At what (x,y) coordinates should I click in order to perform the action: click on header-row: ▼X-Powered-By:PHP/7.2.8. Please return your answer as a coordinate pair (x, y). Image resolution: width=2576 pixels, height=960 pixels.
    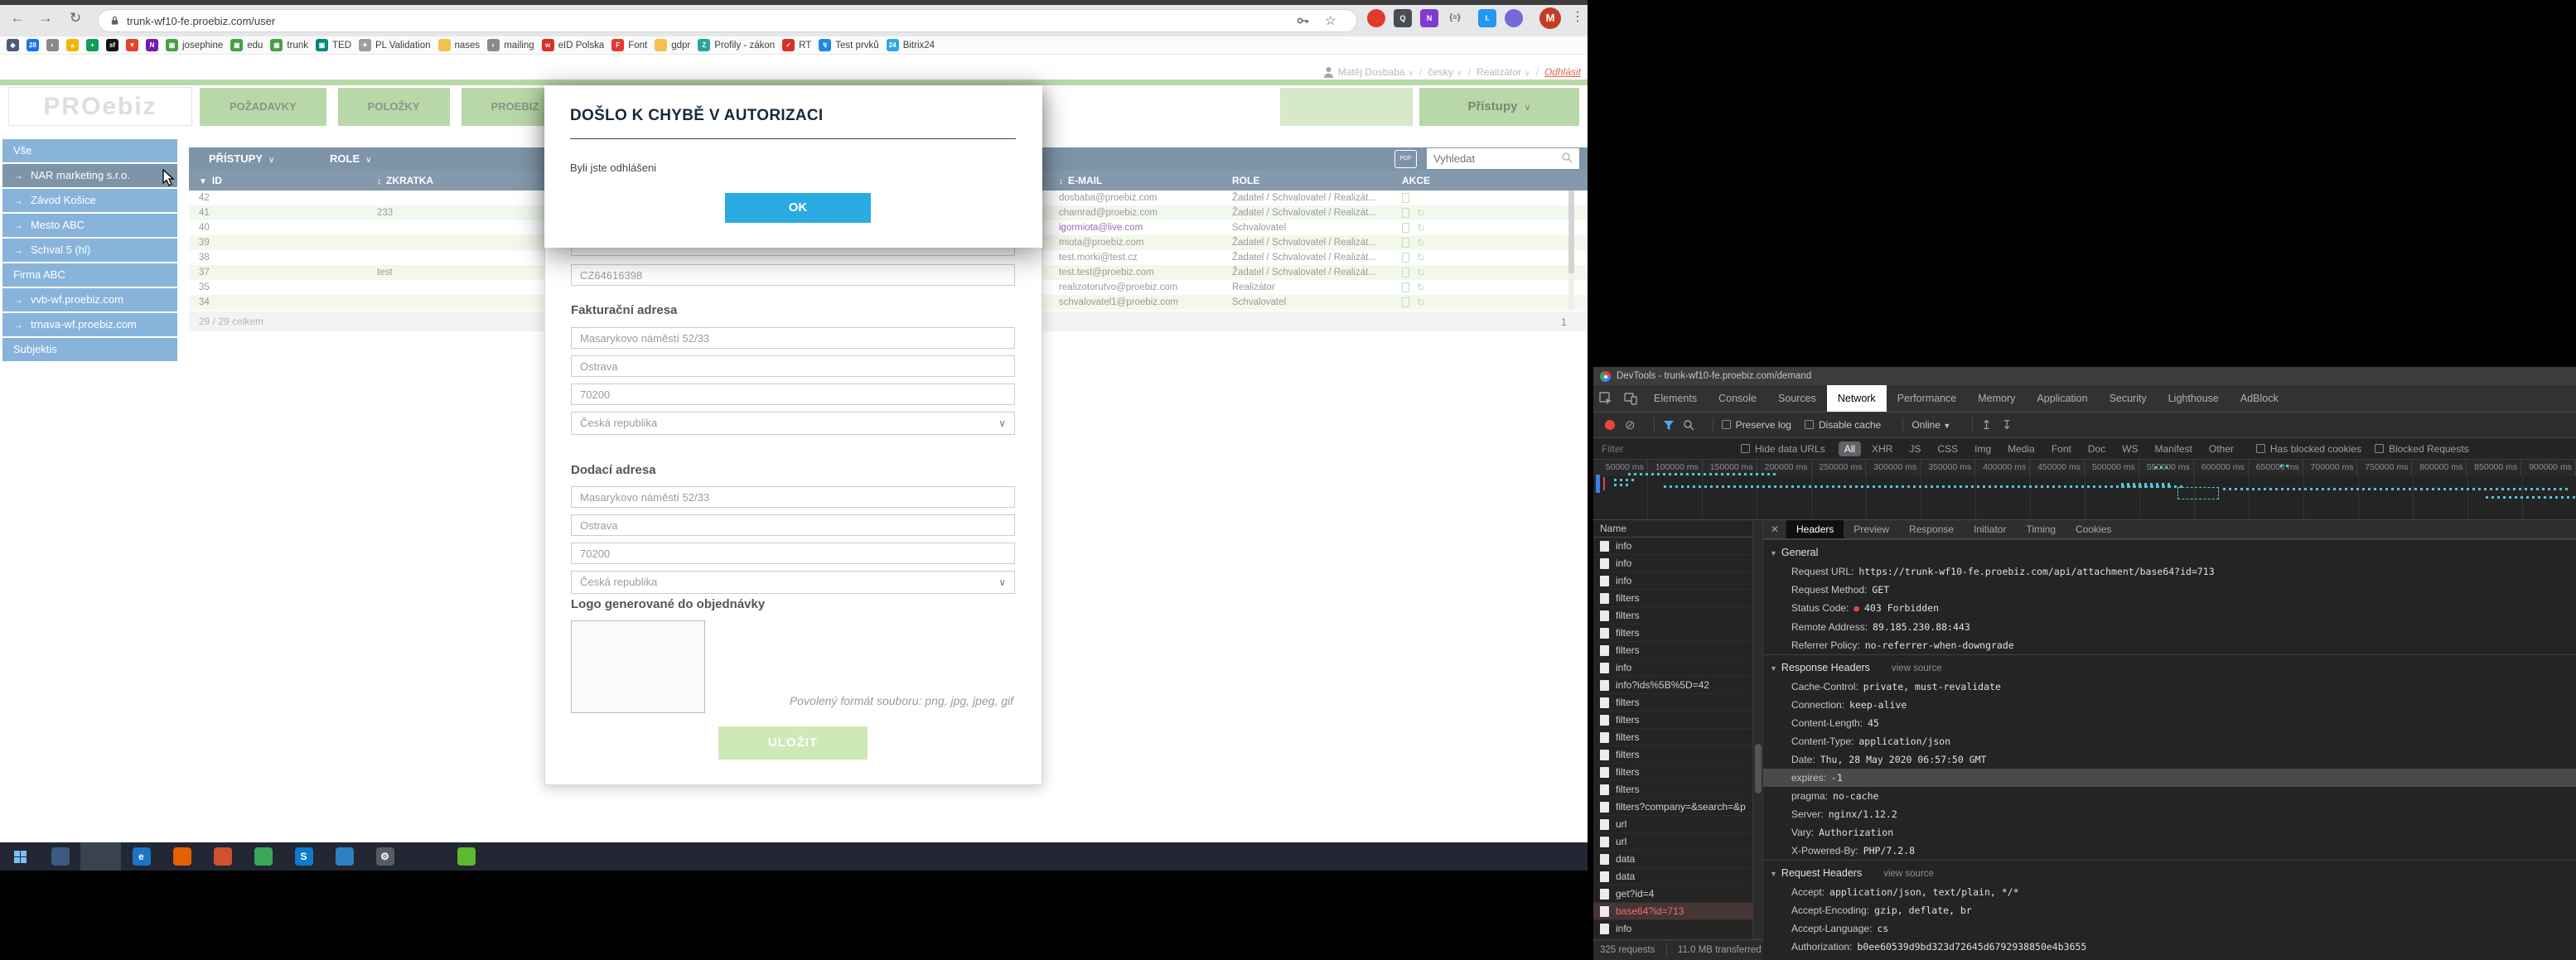
    Looking at the image, I should click on (2169, 851).